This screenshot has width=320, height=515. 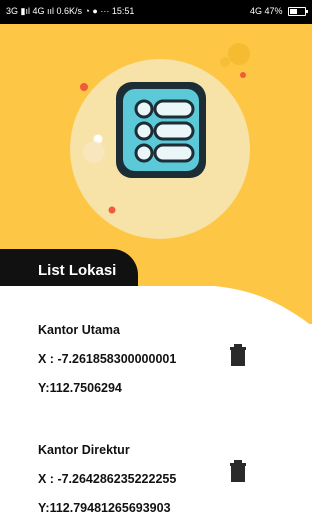 I want to click on page-title: List Lokasi, so click(x=77, y=270).